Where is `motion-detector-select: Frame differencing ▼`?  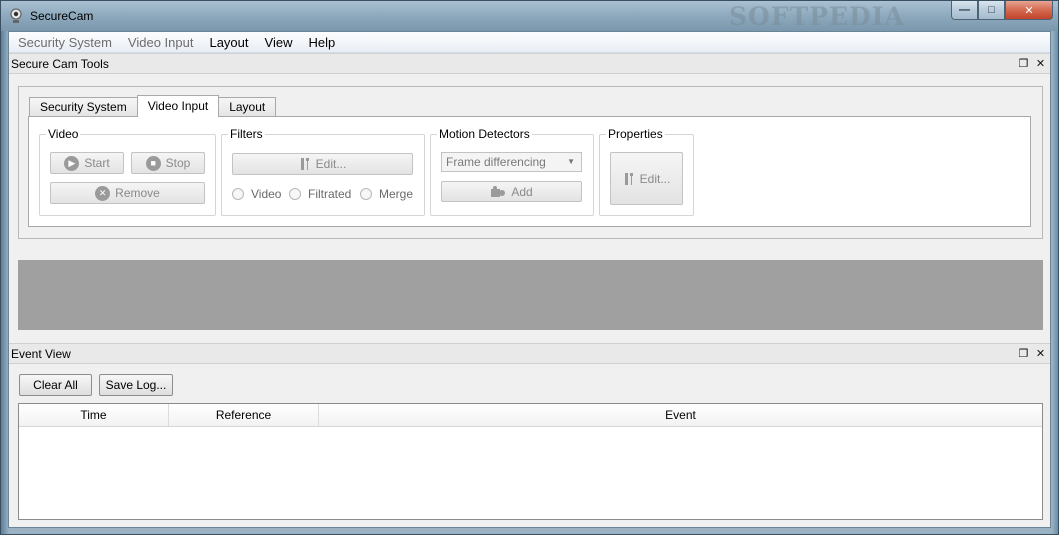
motion-detector-select: Frame differencing ▼ is located at coordinates (511, 162).